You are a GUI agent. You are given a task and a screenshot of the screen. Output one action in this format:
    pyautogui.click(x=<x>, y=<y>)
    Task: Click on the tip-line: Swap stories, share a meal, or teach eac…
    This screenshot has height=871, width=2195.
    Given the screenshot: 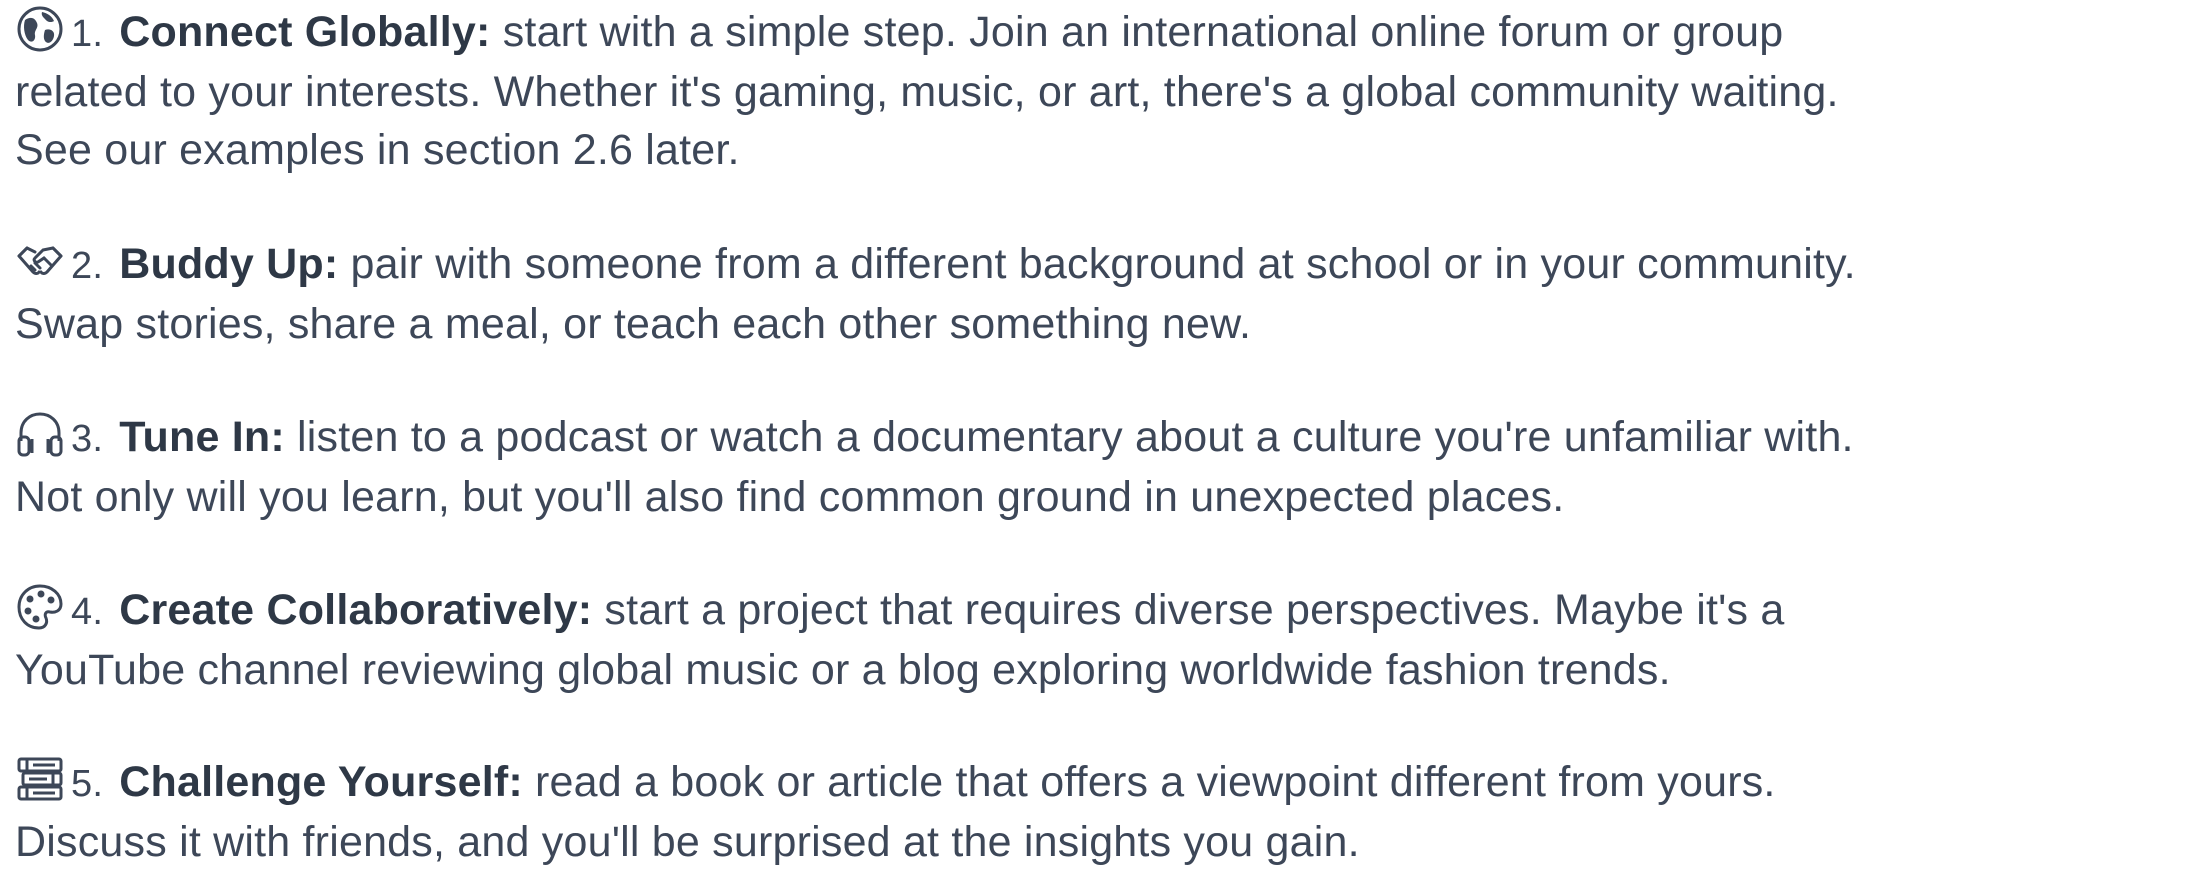 What is the action you would take?
    pyautogui.click(x=633, y=324)
    